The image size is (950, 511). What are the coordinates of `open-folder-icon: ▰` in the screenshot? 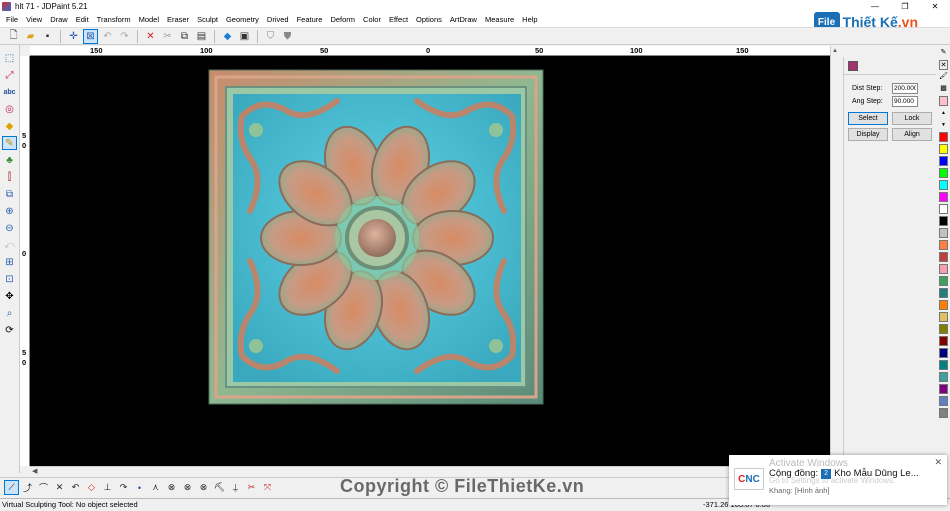 It's located at (30, 36).